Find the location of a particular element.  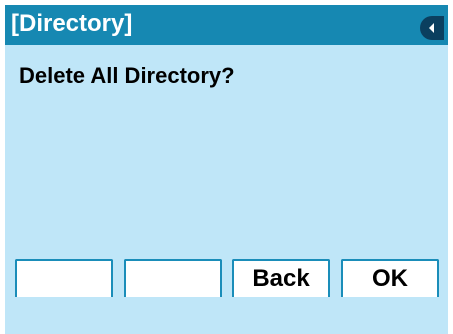

back-arrow-button is located at coordinates (432, 28).